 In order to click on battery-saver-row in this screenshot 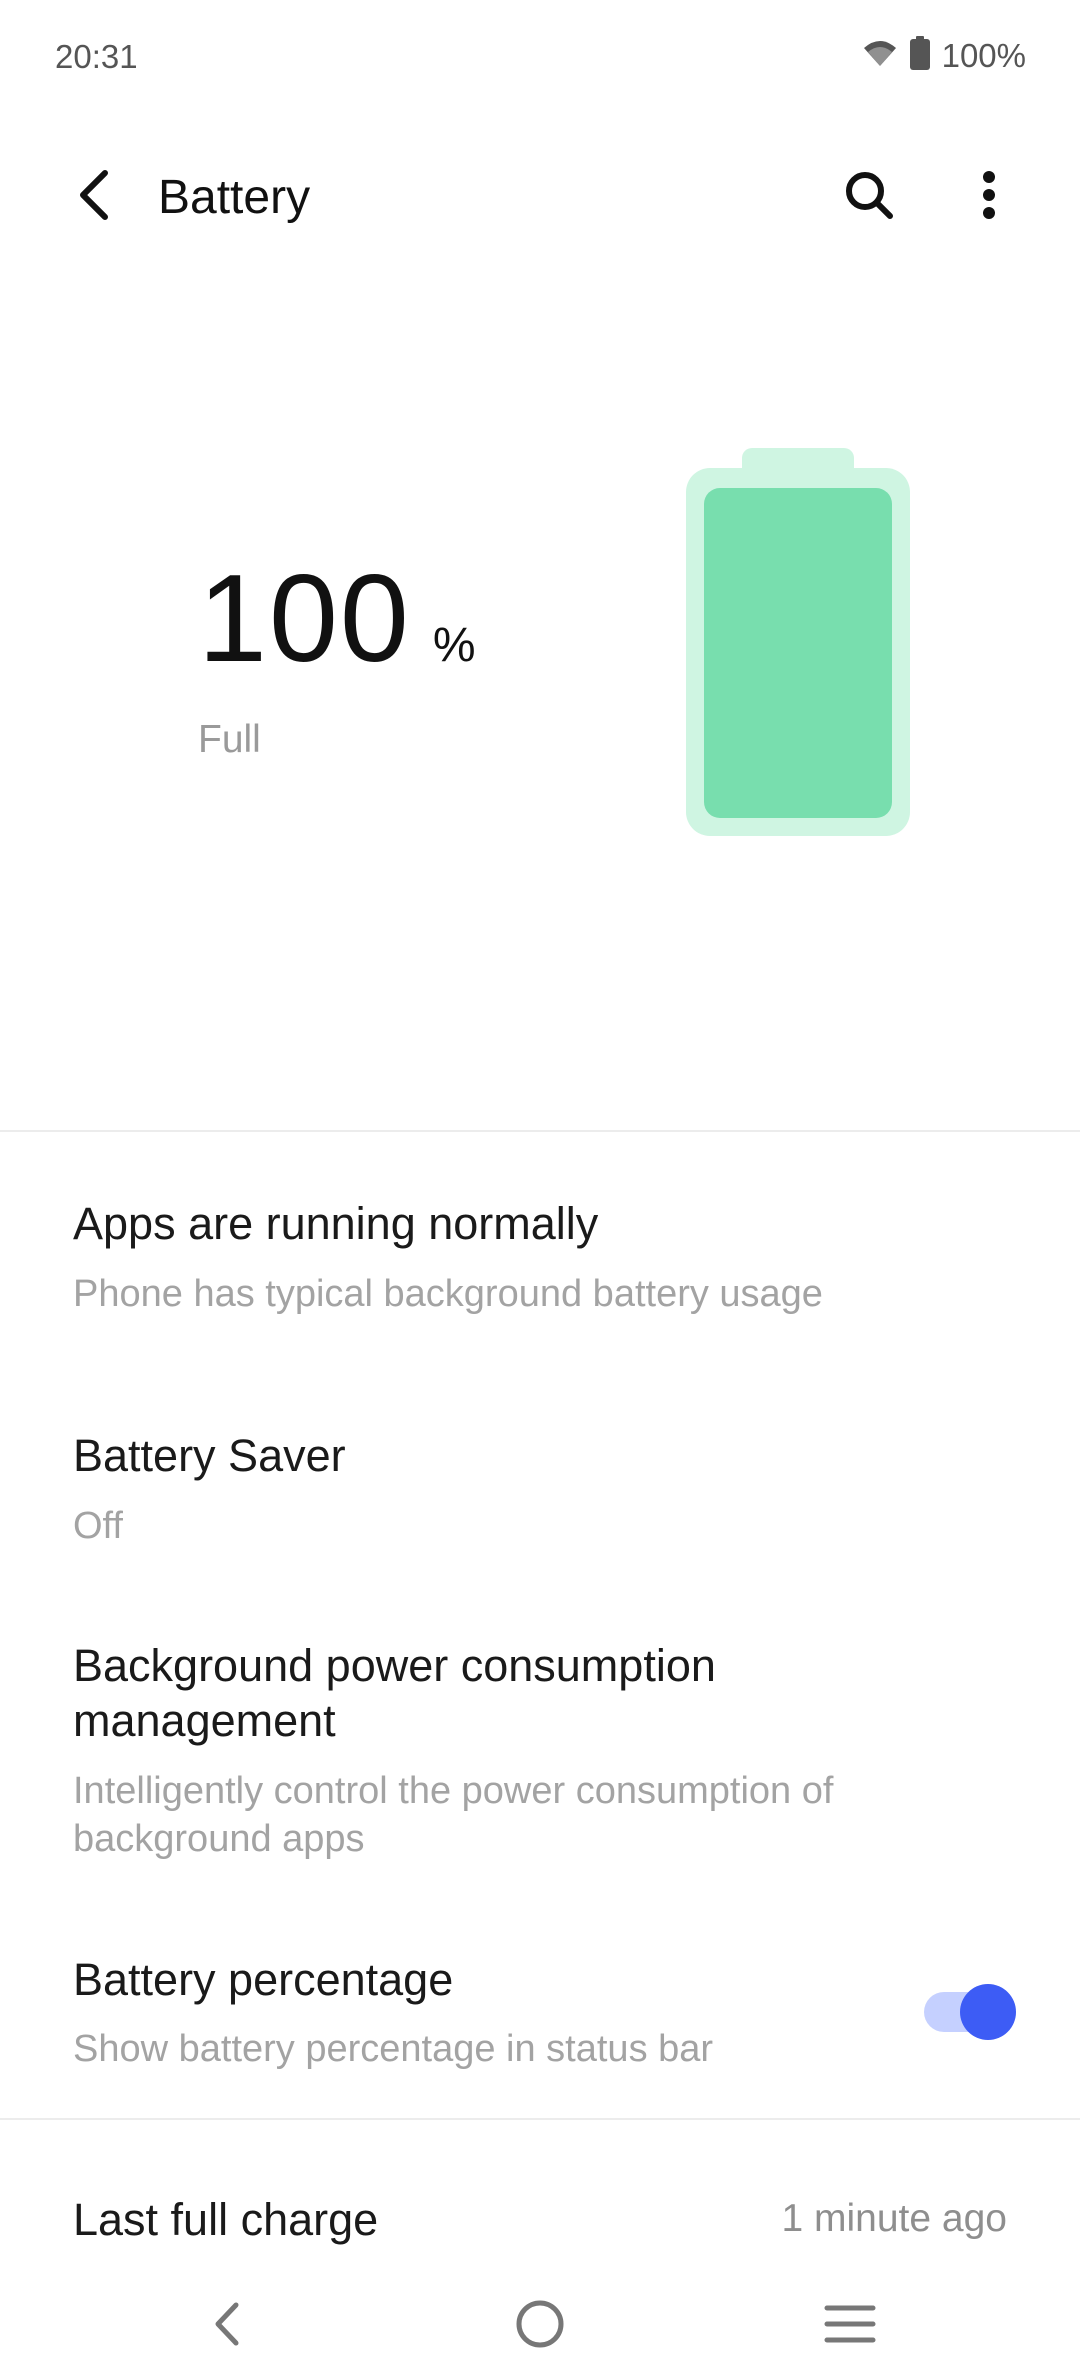, I will do `click(540, 1490)`.